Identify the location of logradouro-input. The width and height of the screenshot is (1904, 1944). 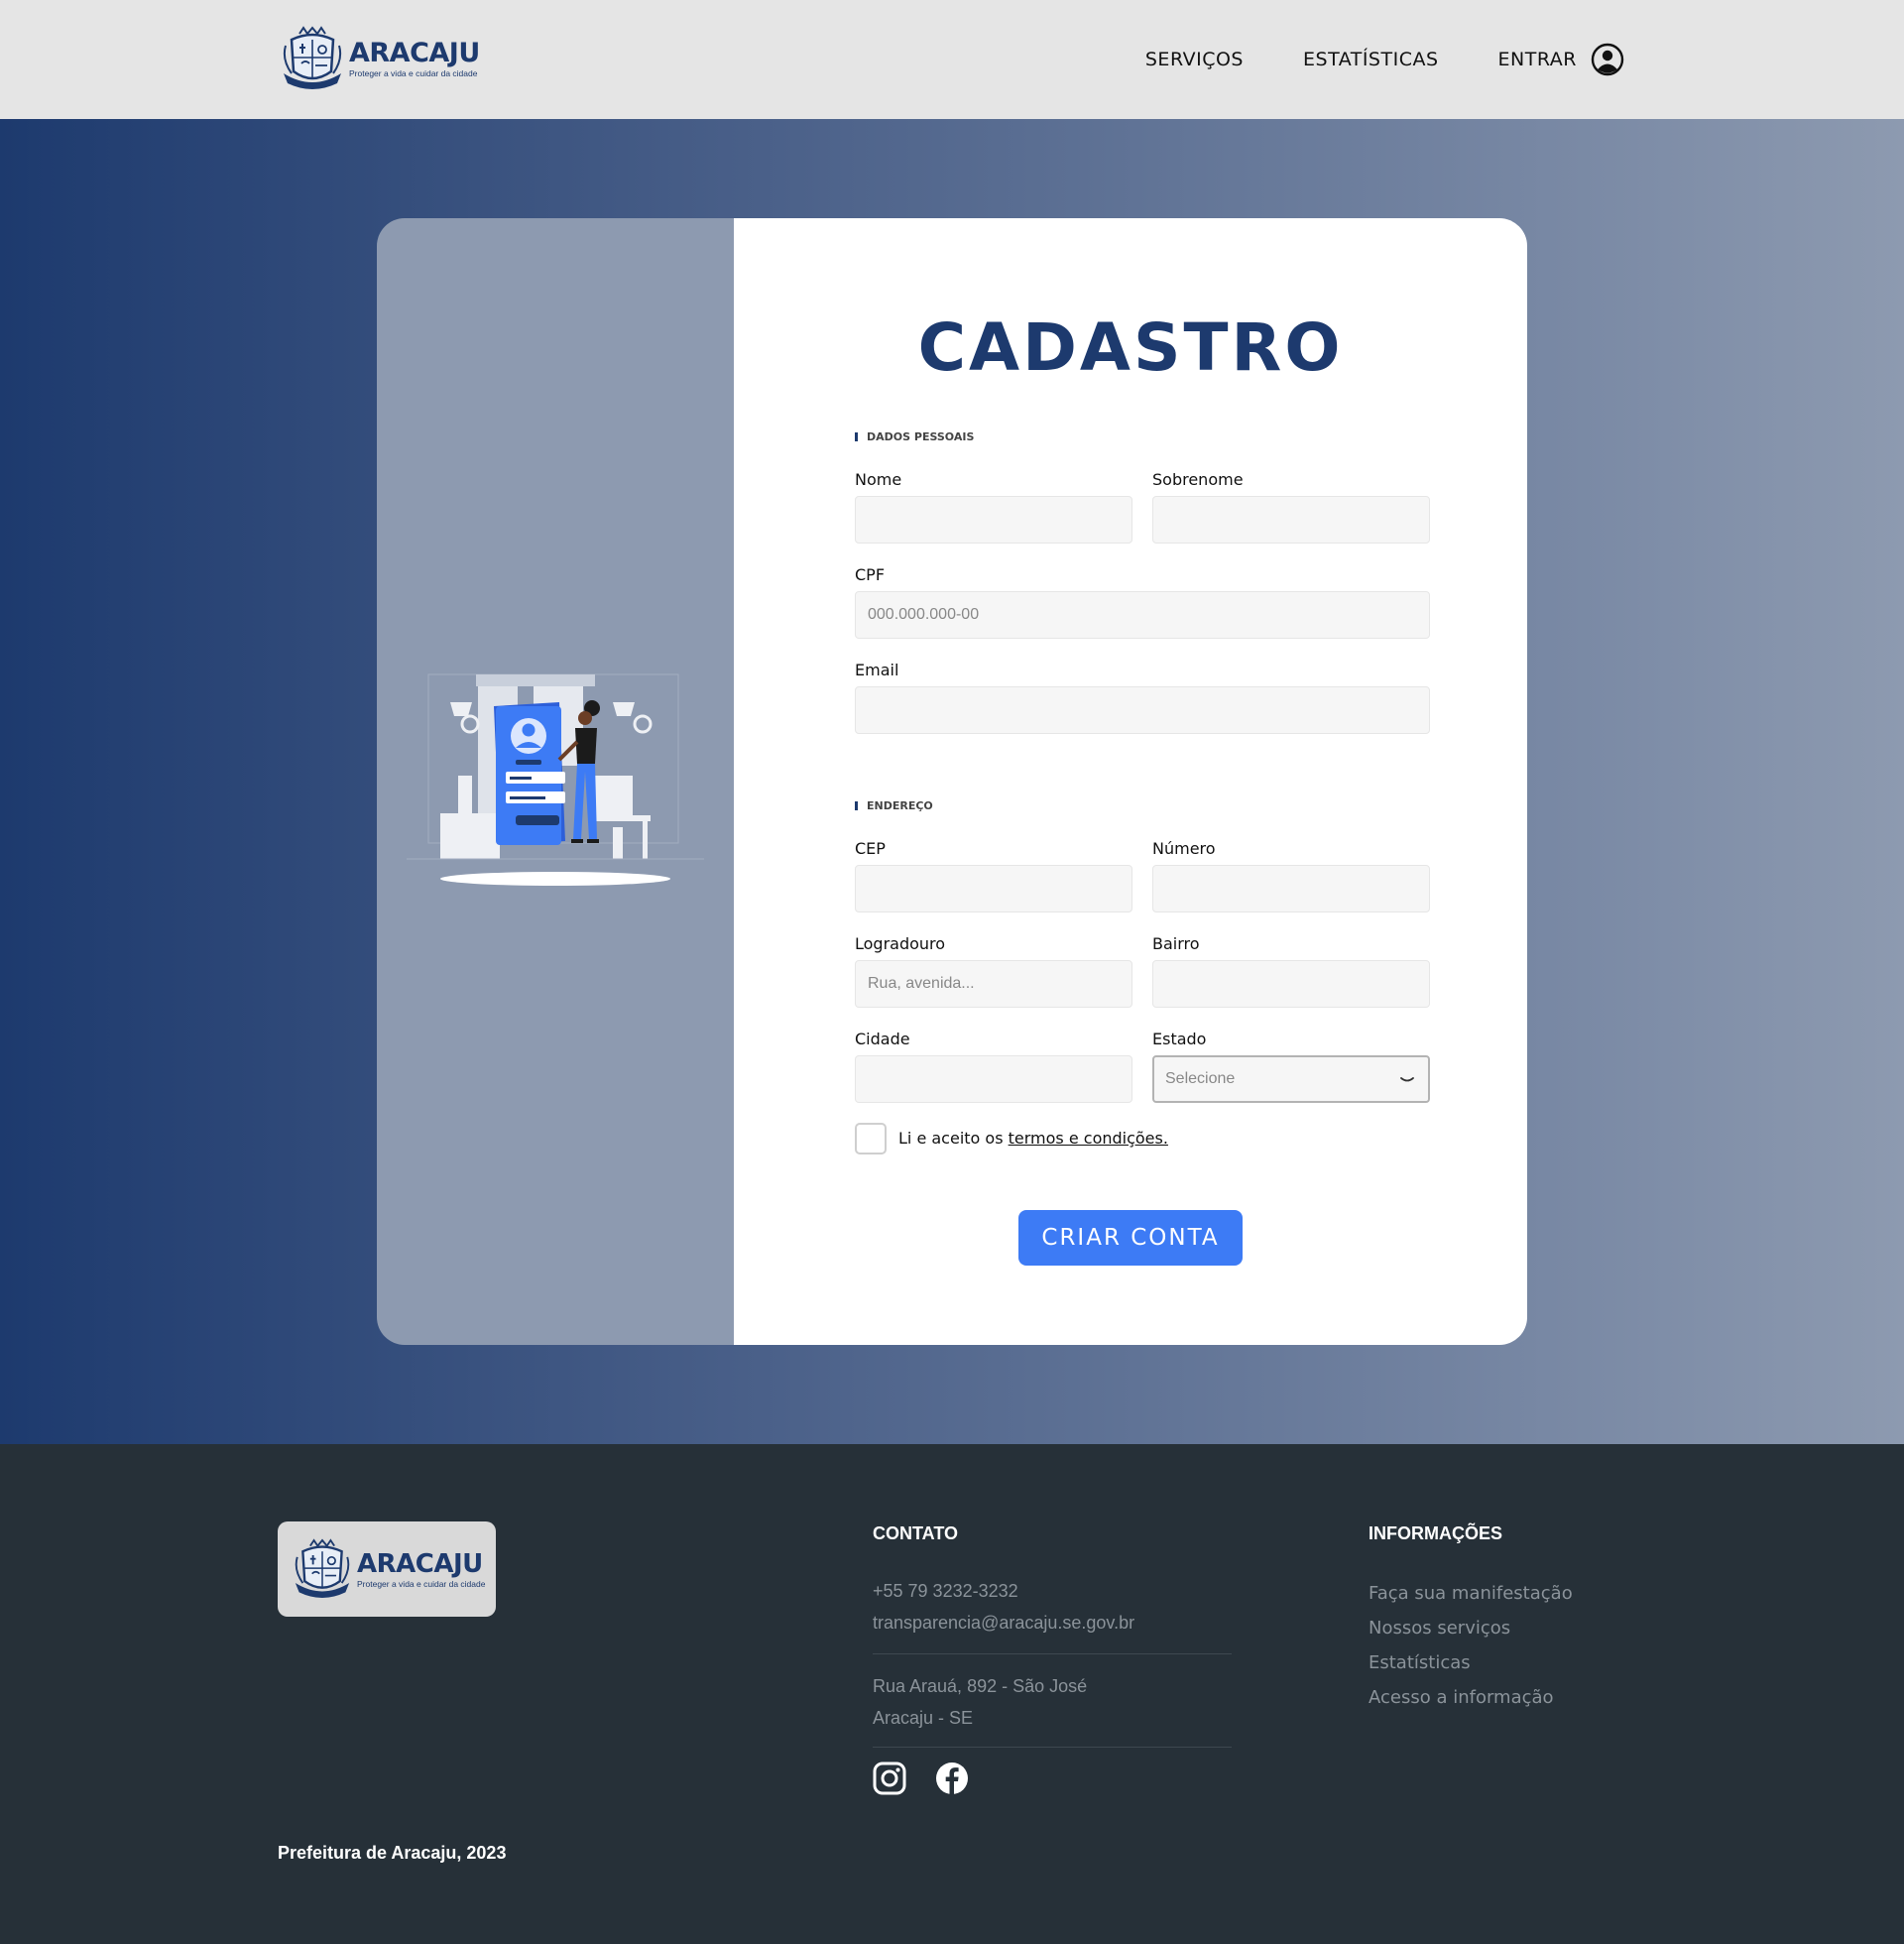
(993, 984).